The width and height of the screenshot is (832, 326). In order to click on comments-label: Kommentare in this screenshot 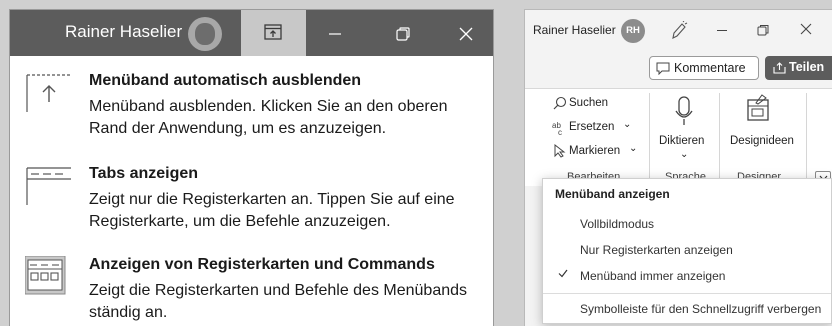, I will do `click(710, 68)`.